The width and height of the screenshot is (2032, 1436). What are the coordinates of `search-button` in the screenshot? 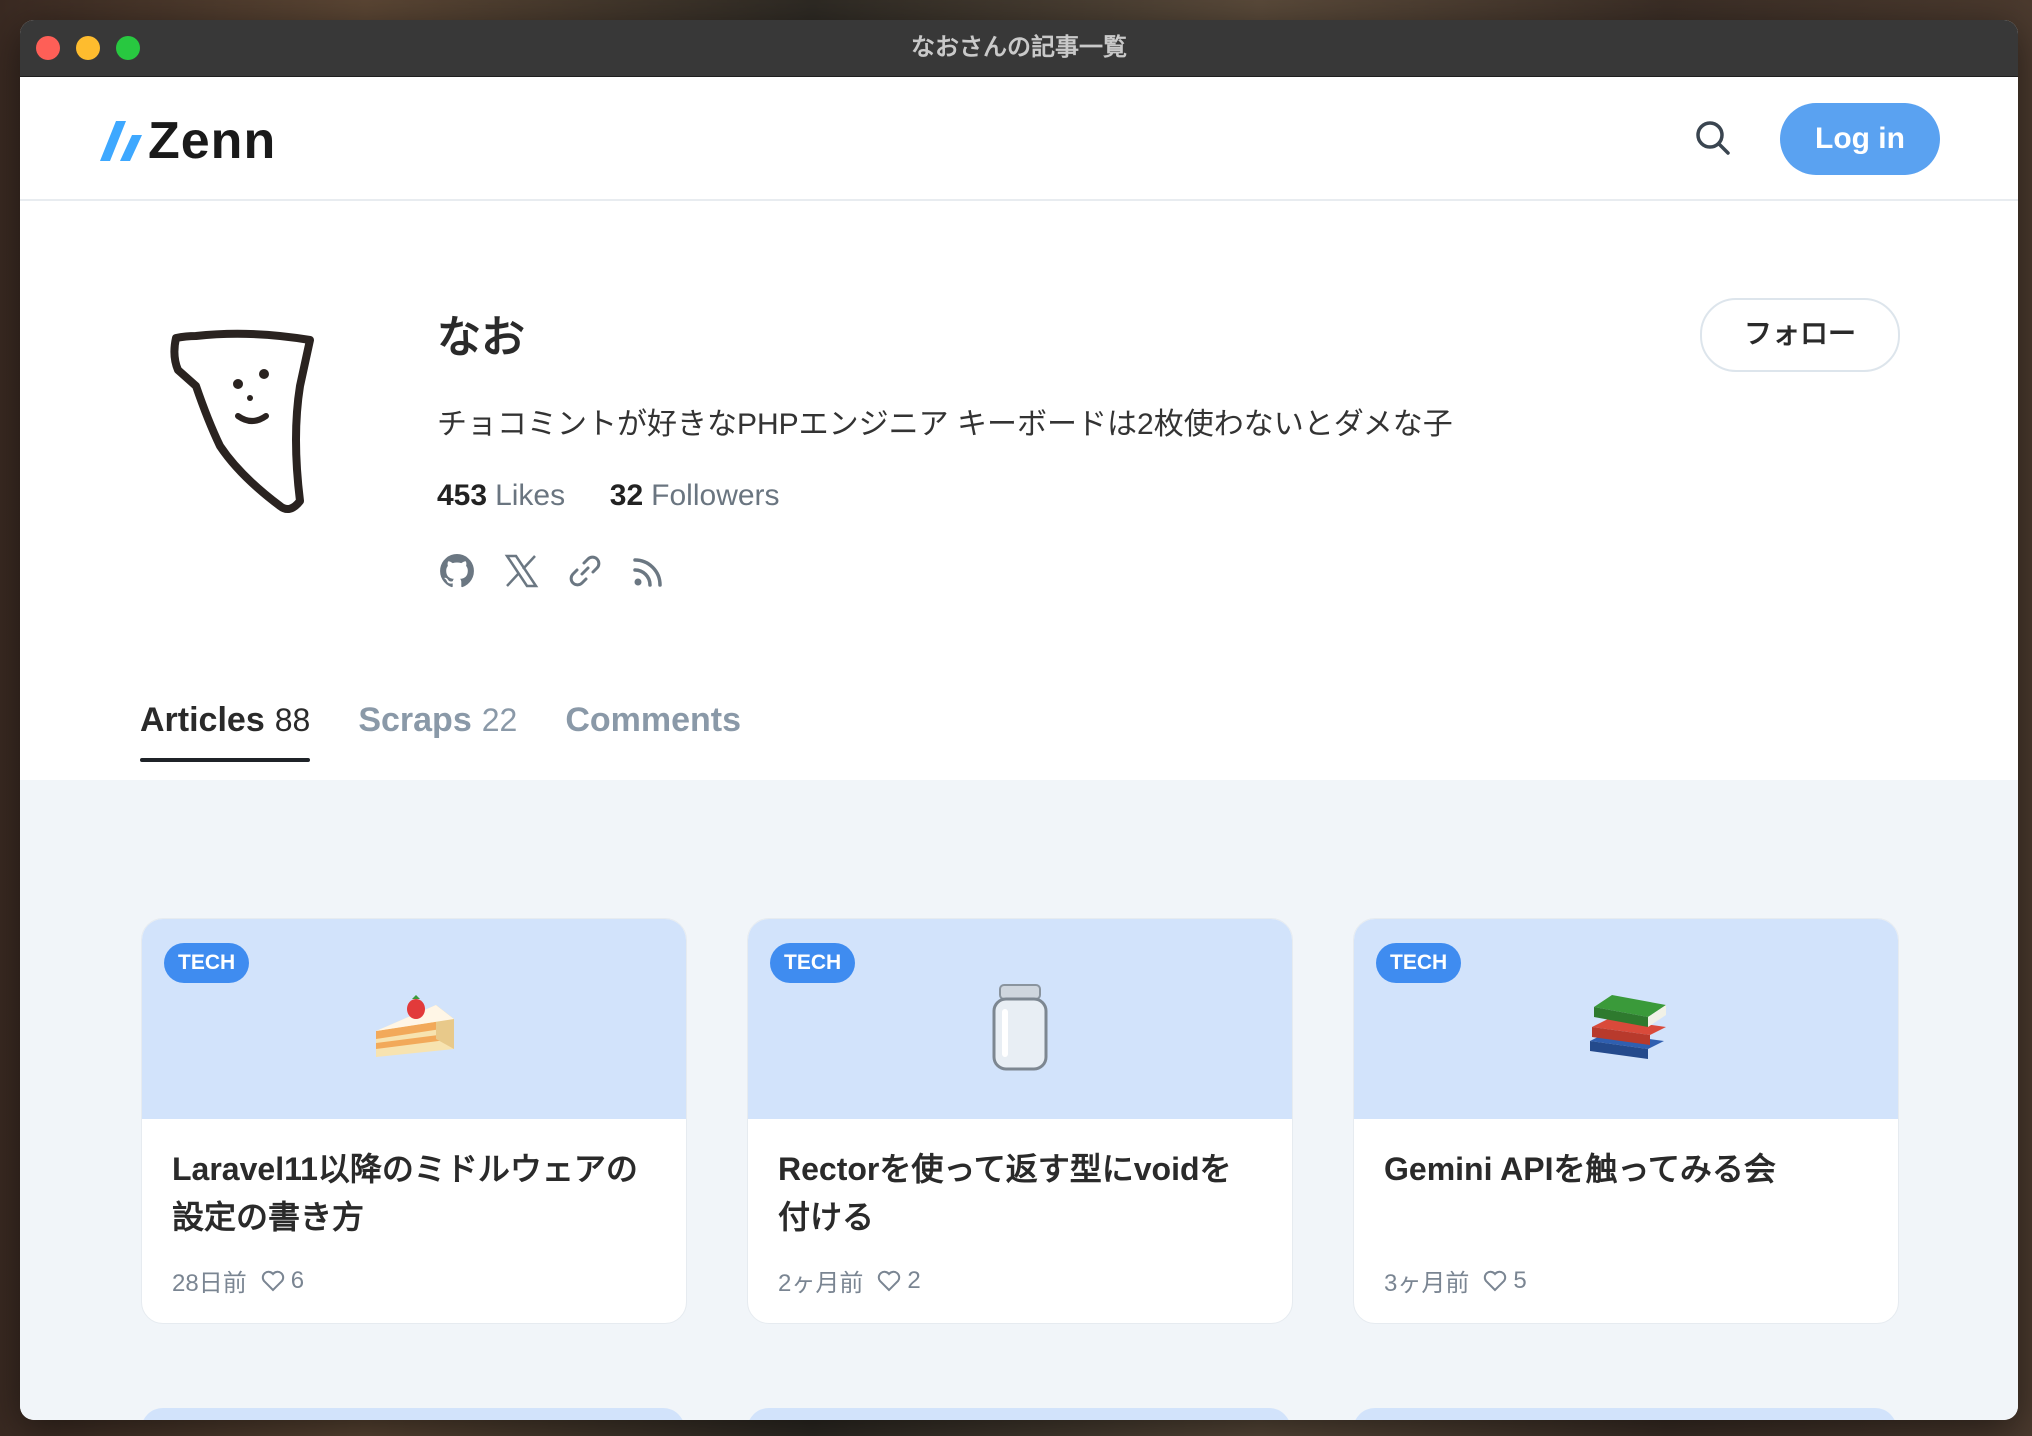 It's located at (1714, 139).